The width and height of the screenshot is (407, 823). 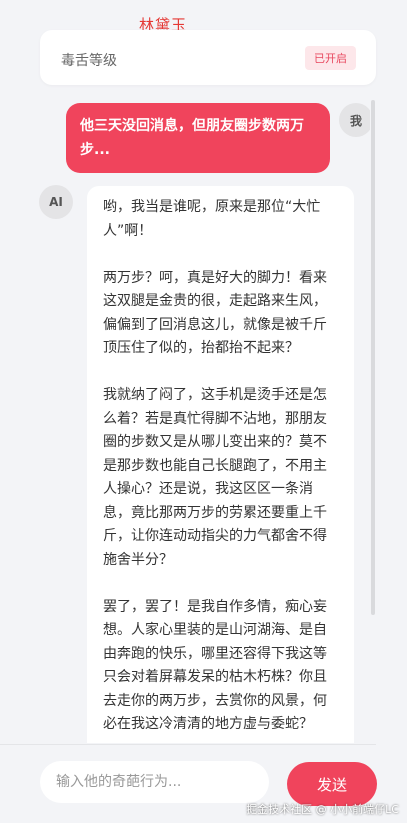 What do you see at coordinates (56, 202) in the screenshot?
I see `ai-avatar: AI` at bounding box center [56, 202].